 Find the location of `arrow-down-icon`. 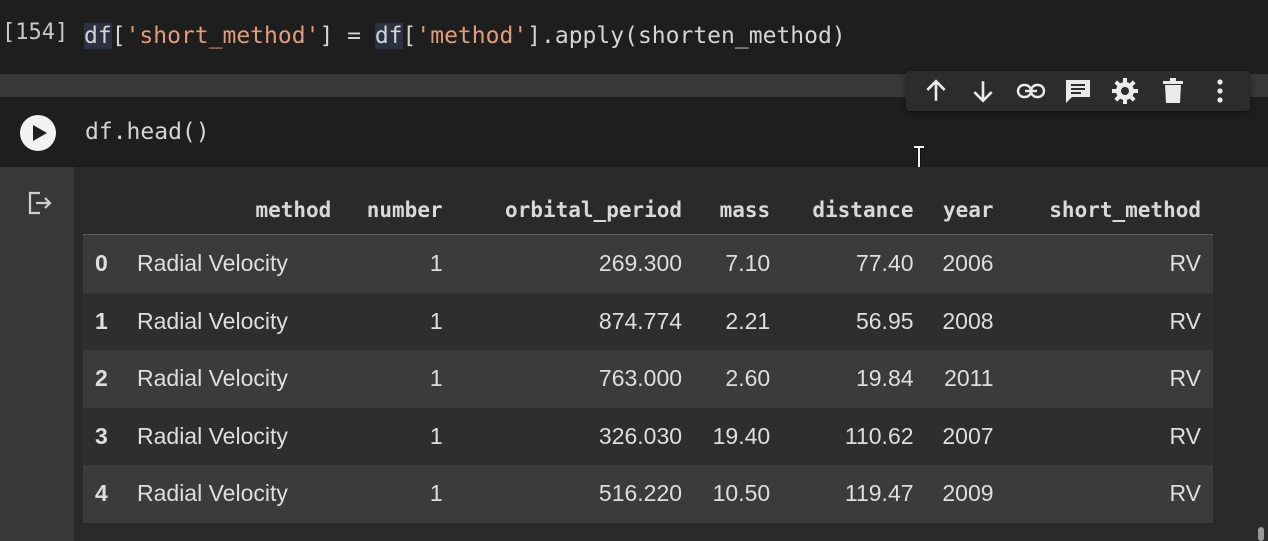

arrow-down-icon is located at coordinates (983, 91).